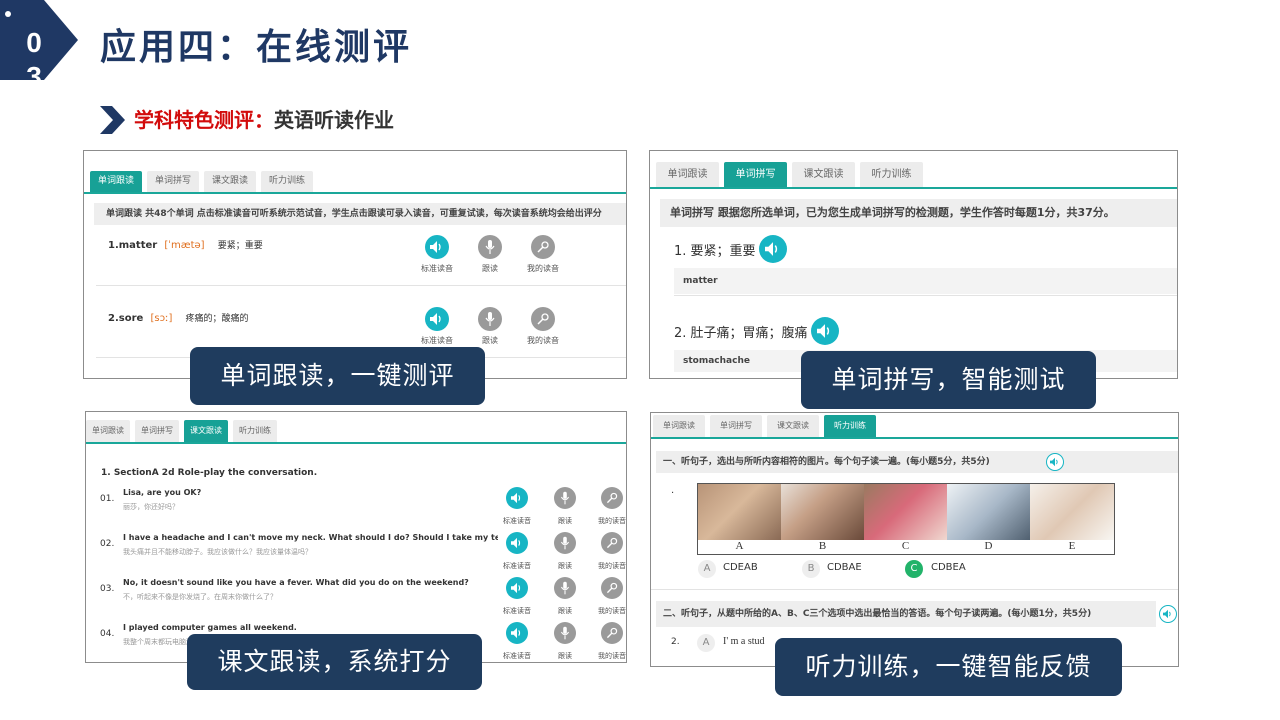 This screenshot has height=720, width=1280. I want to click on option-c-radio: C, so click(914, 569).